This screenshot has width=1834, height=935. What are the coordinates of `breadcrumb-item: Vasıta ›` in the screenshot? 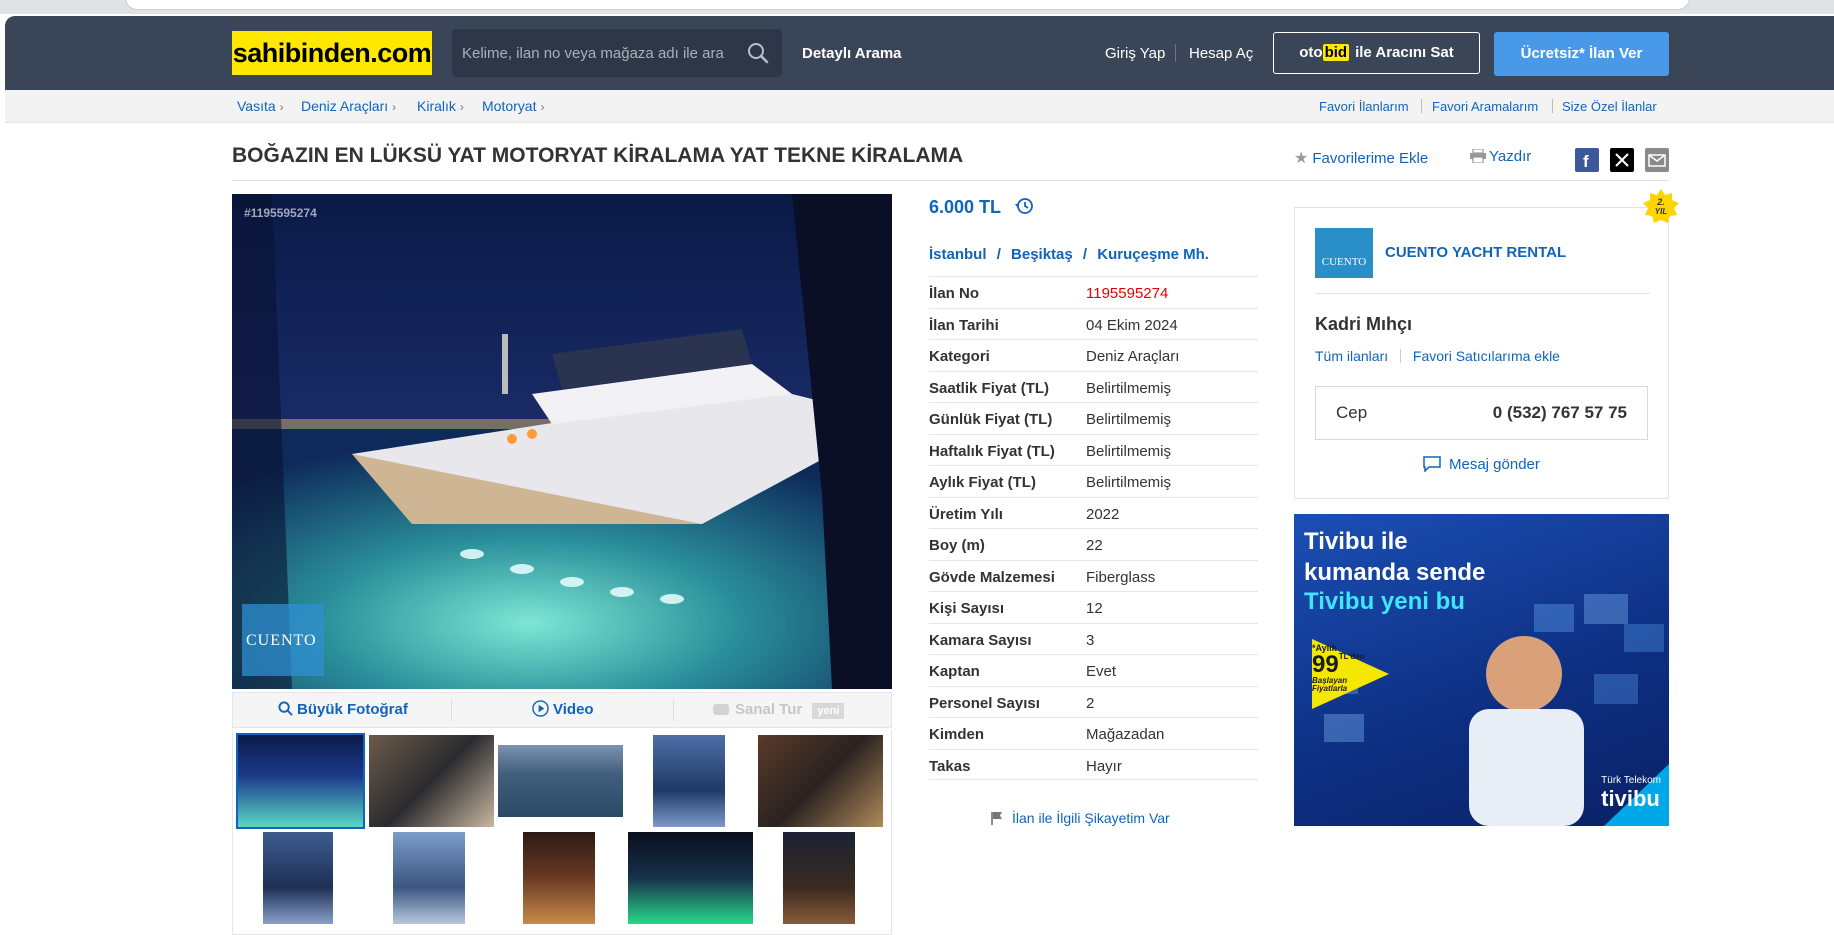 It's located at (260, 106).